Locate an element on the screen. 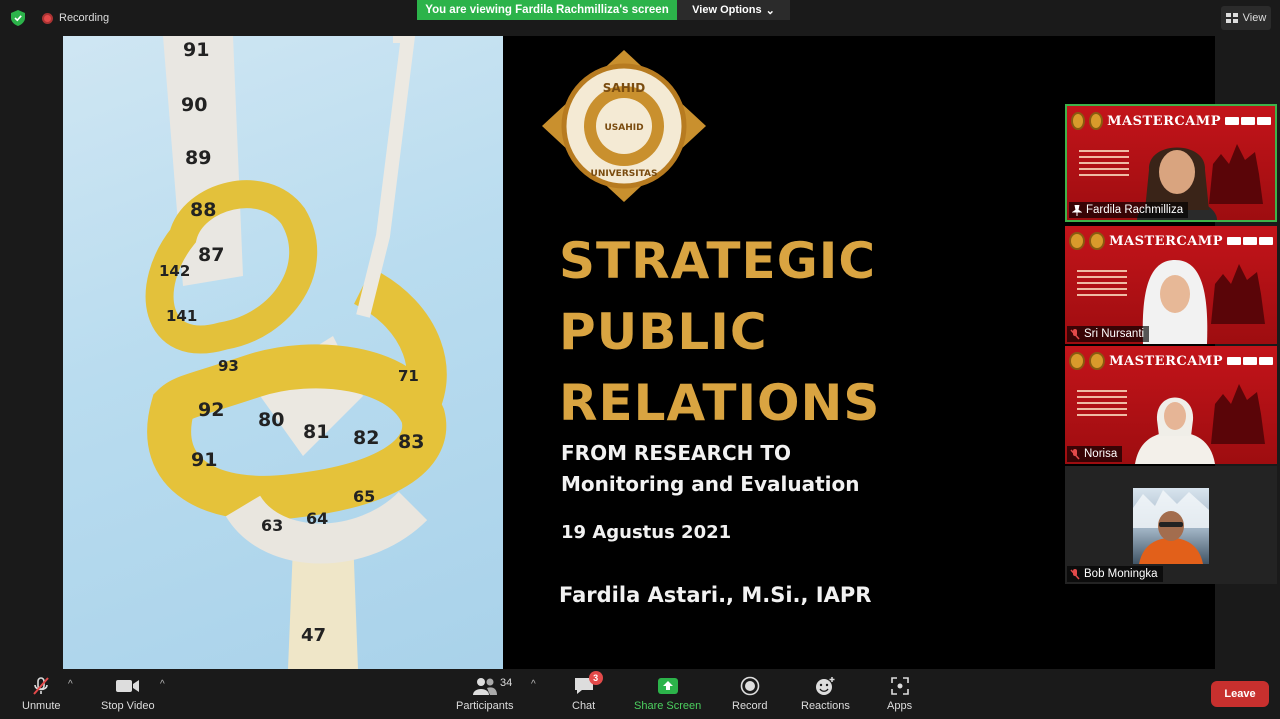  tape-number: 89 is located at coordinates (198, 158).